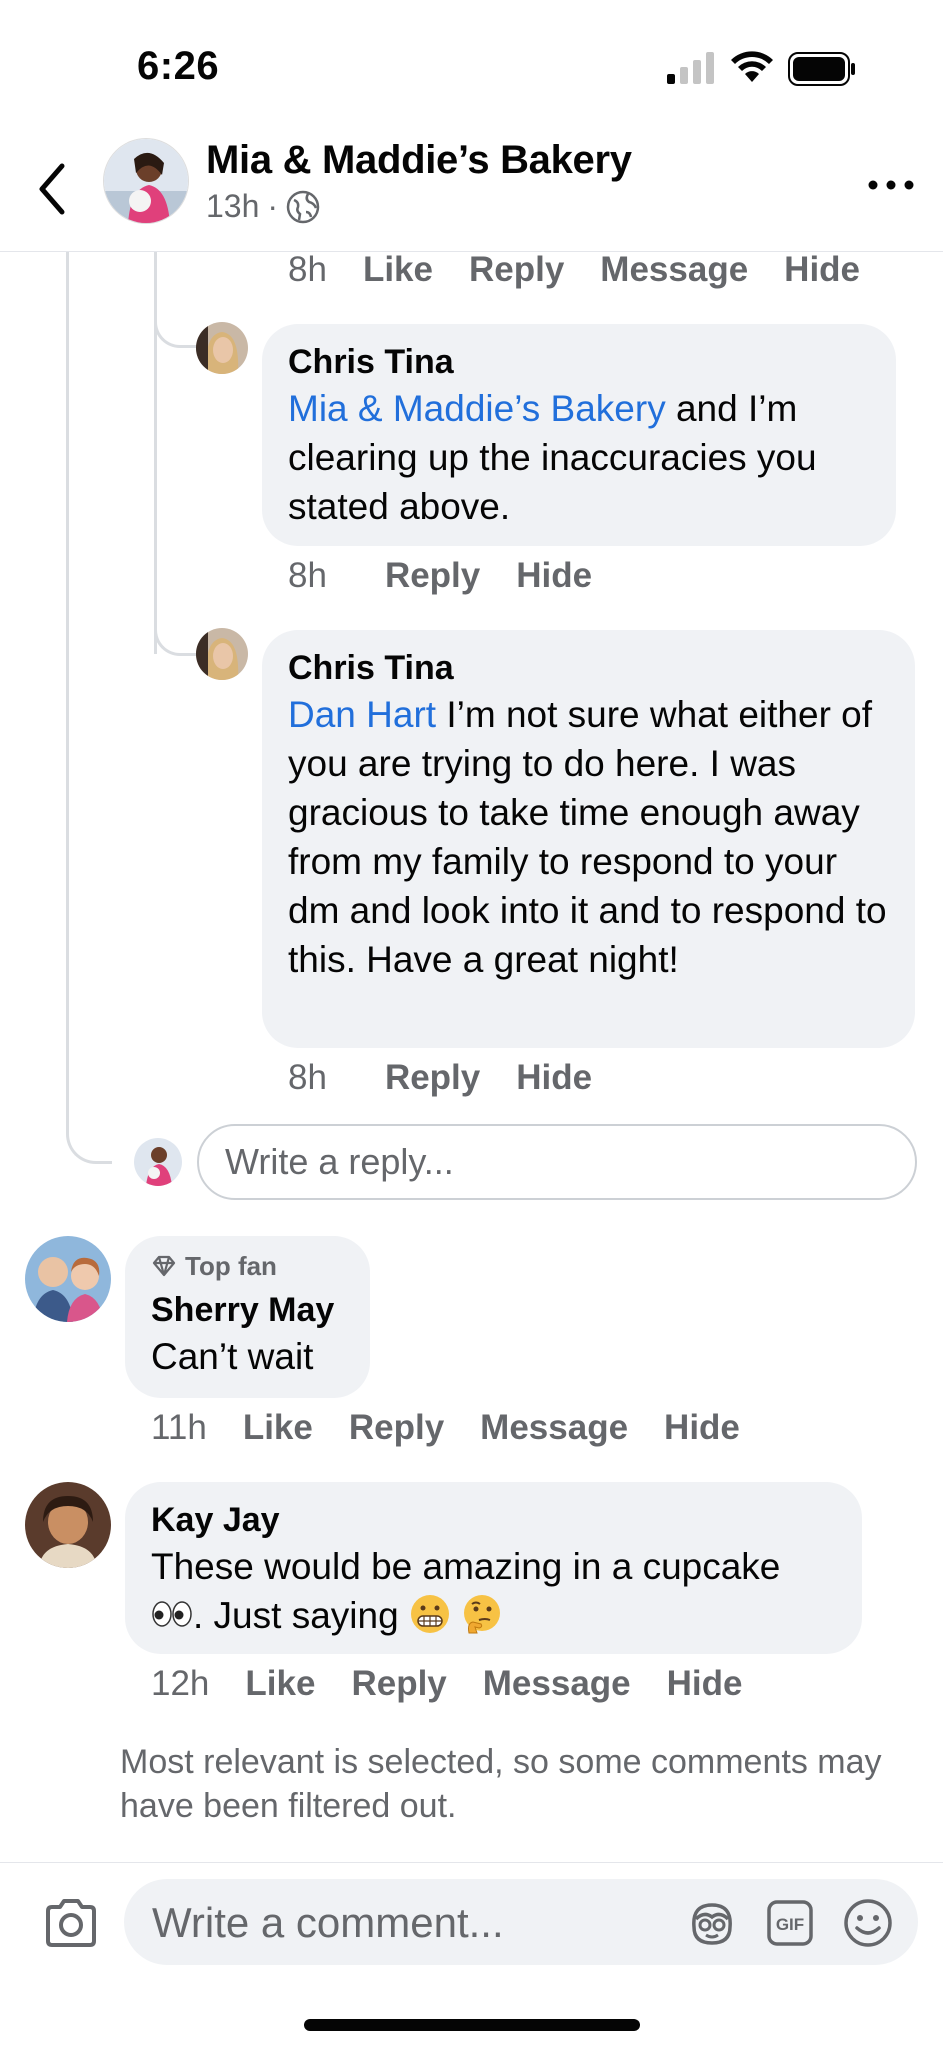 This screenshot has height=2048, width=943. Describe the element at coordinates (172, 1614) in the screenshot. I see `eyes-emoji-icon` at that location.